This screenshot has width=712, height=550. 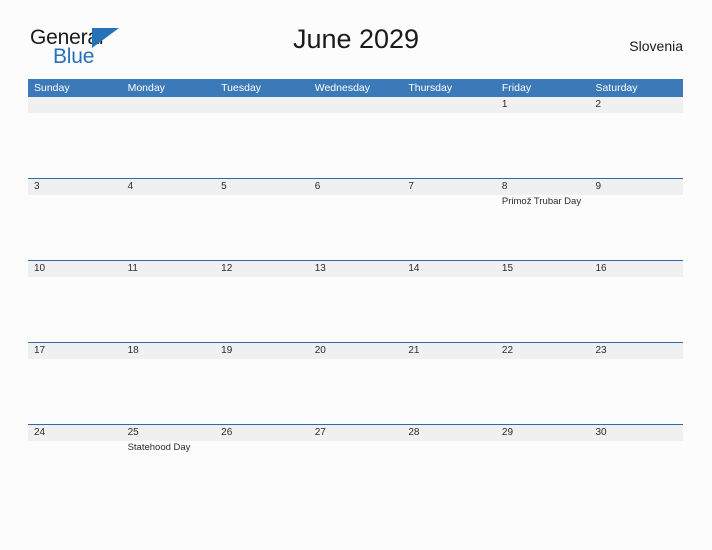 What do you see at coordinates (317, 186) in the screenshot?
I see `day-number: 6` at bounding box center [317, 186].